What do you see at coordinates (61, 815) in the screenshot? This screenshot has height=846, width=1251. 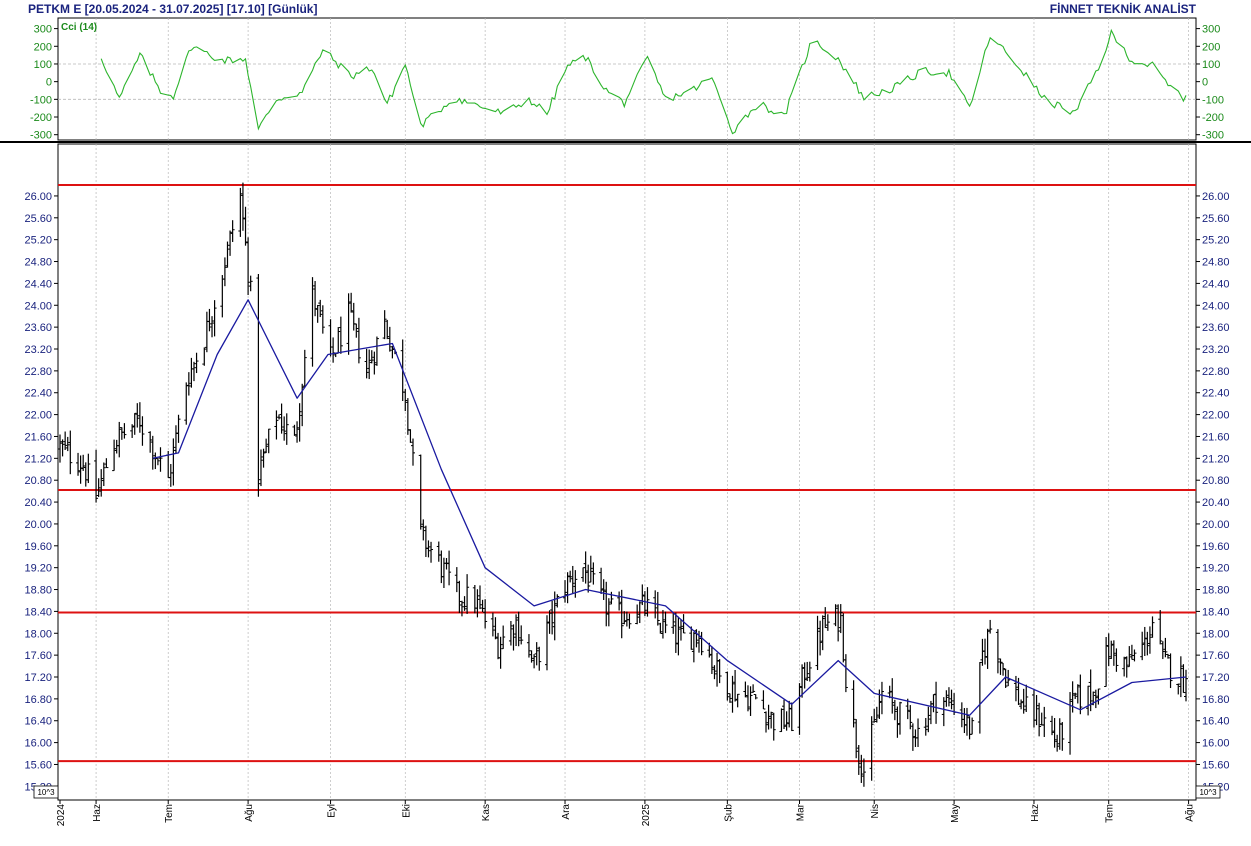 I see `x-tick-label: 2024` at bounding box center [61, 815].